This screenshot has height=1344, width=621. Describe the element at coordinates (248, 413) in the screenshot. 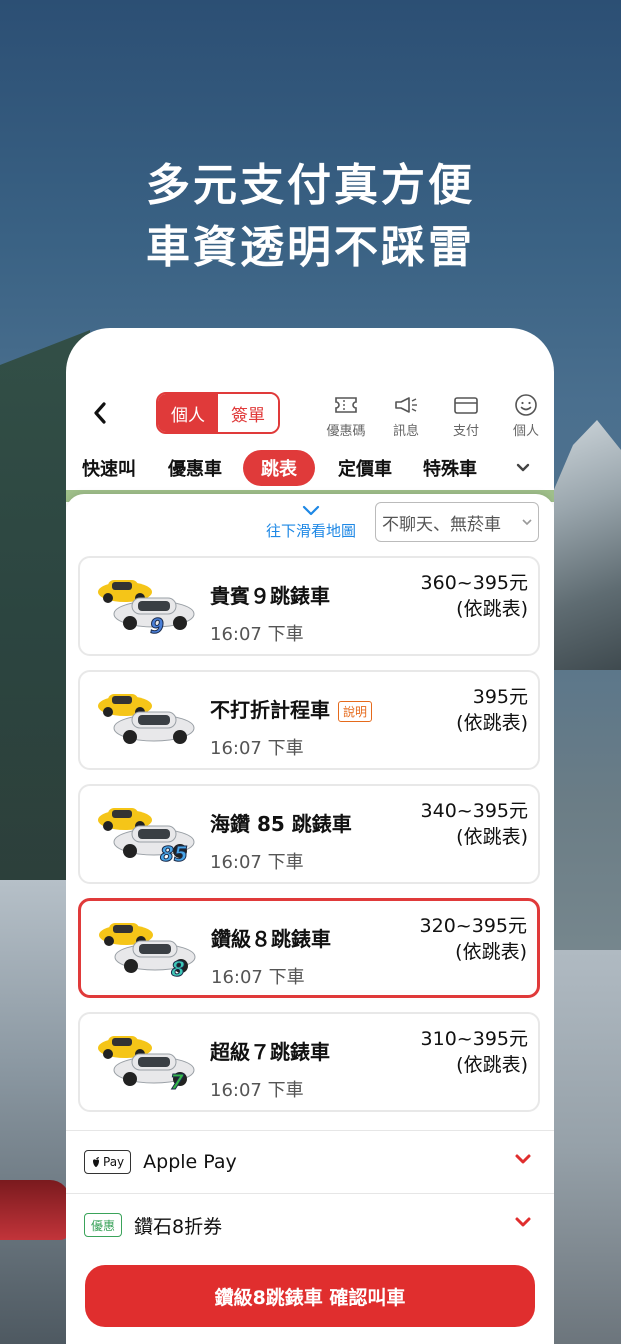

I see `segment-invoice: 簽單` at that location.